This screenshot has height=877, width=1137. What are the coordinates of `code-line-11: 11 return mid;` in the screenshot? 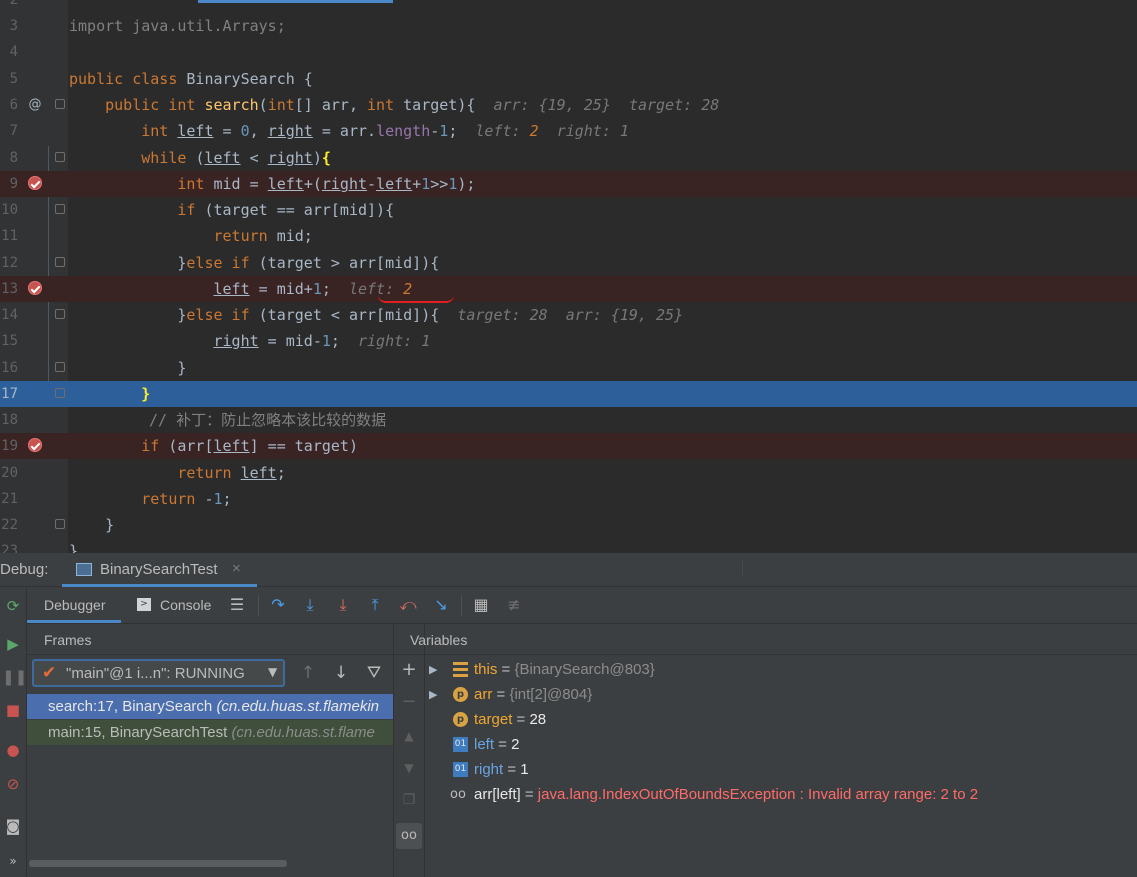 It's located at (568, 236).